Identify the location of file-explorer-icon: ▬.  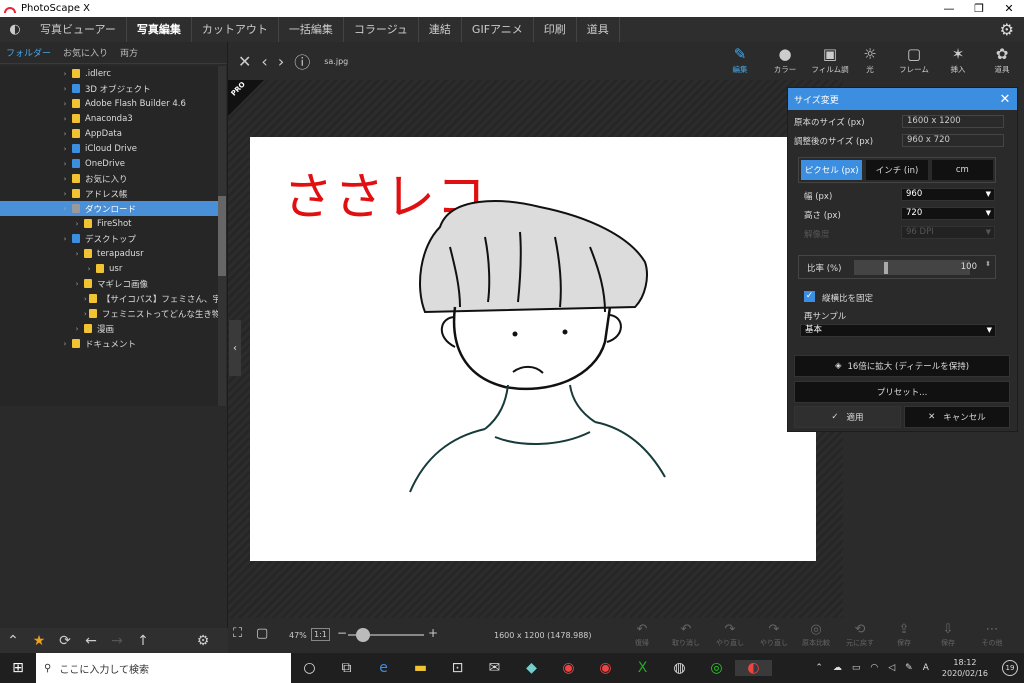
(420, 668).